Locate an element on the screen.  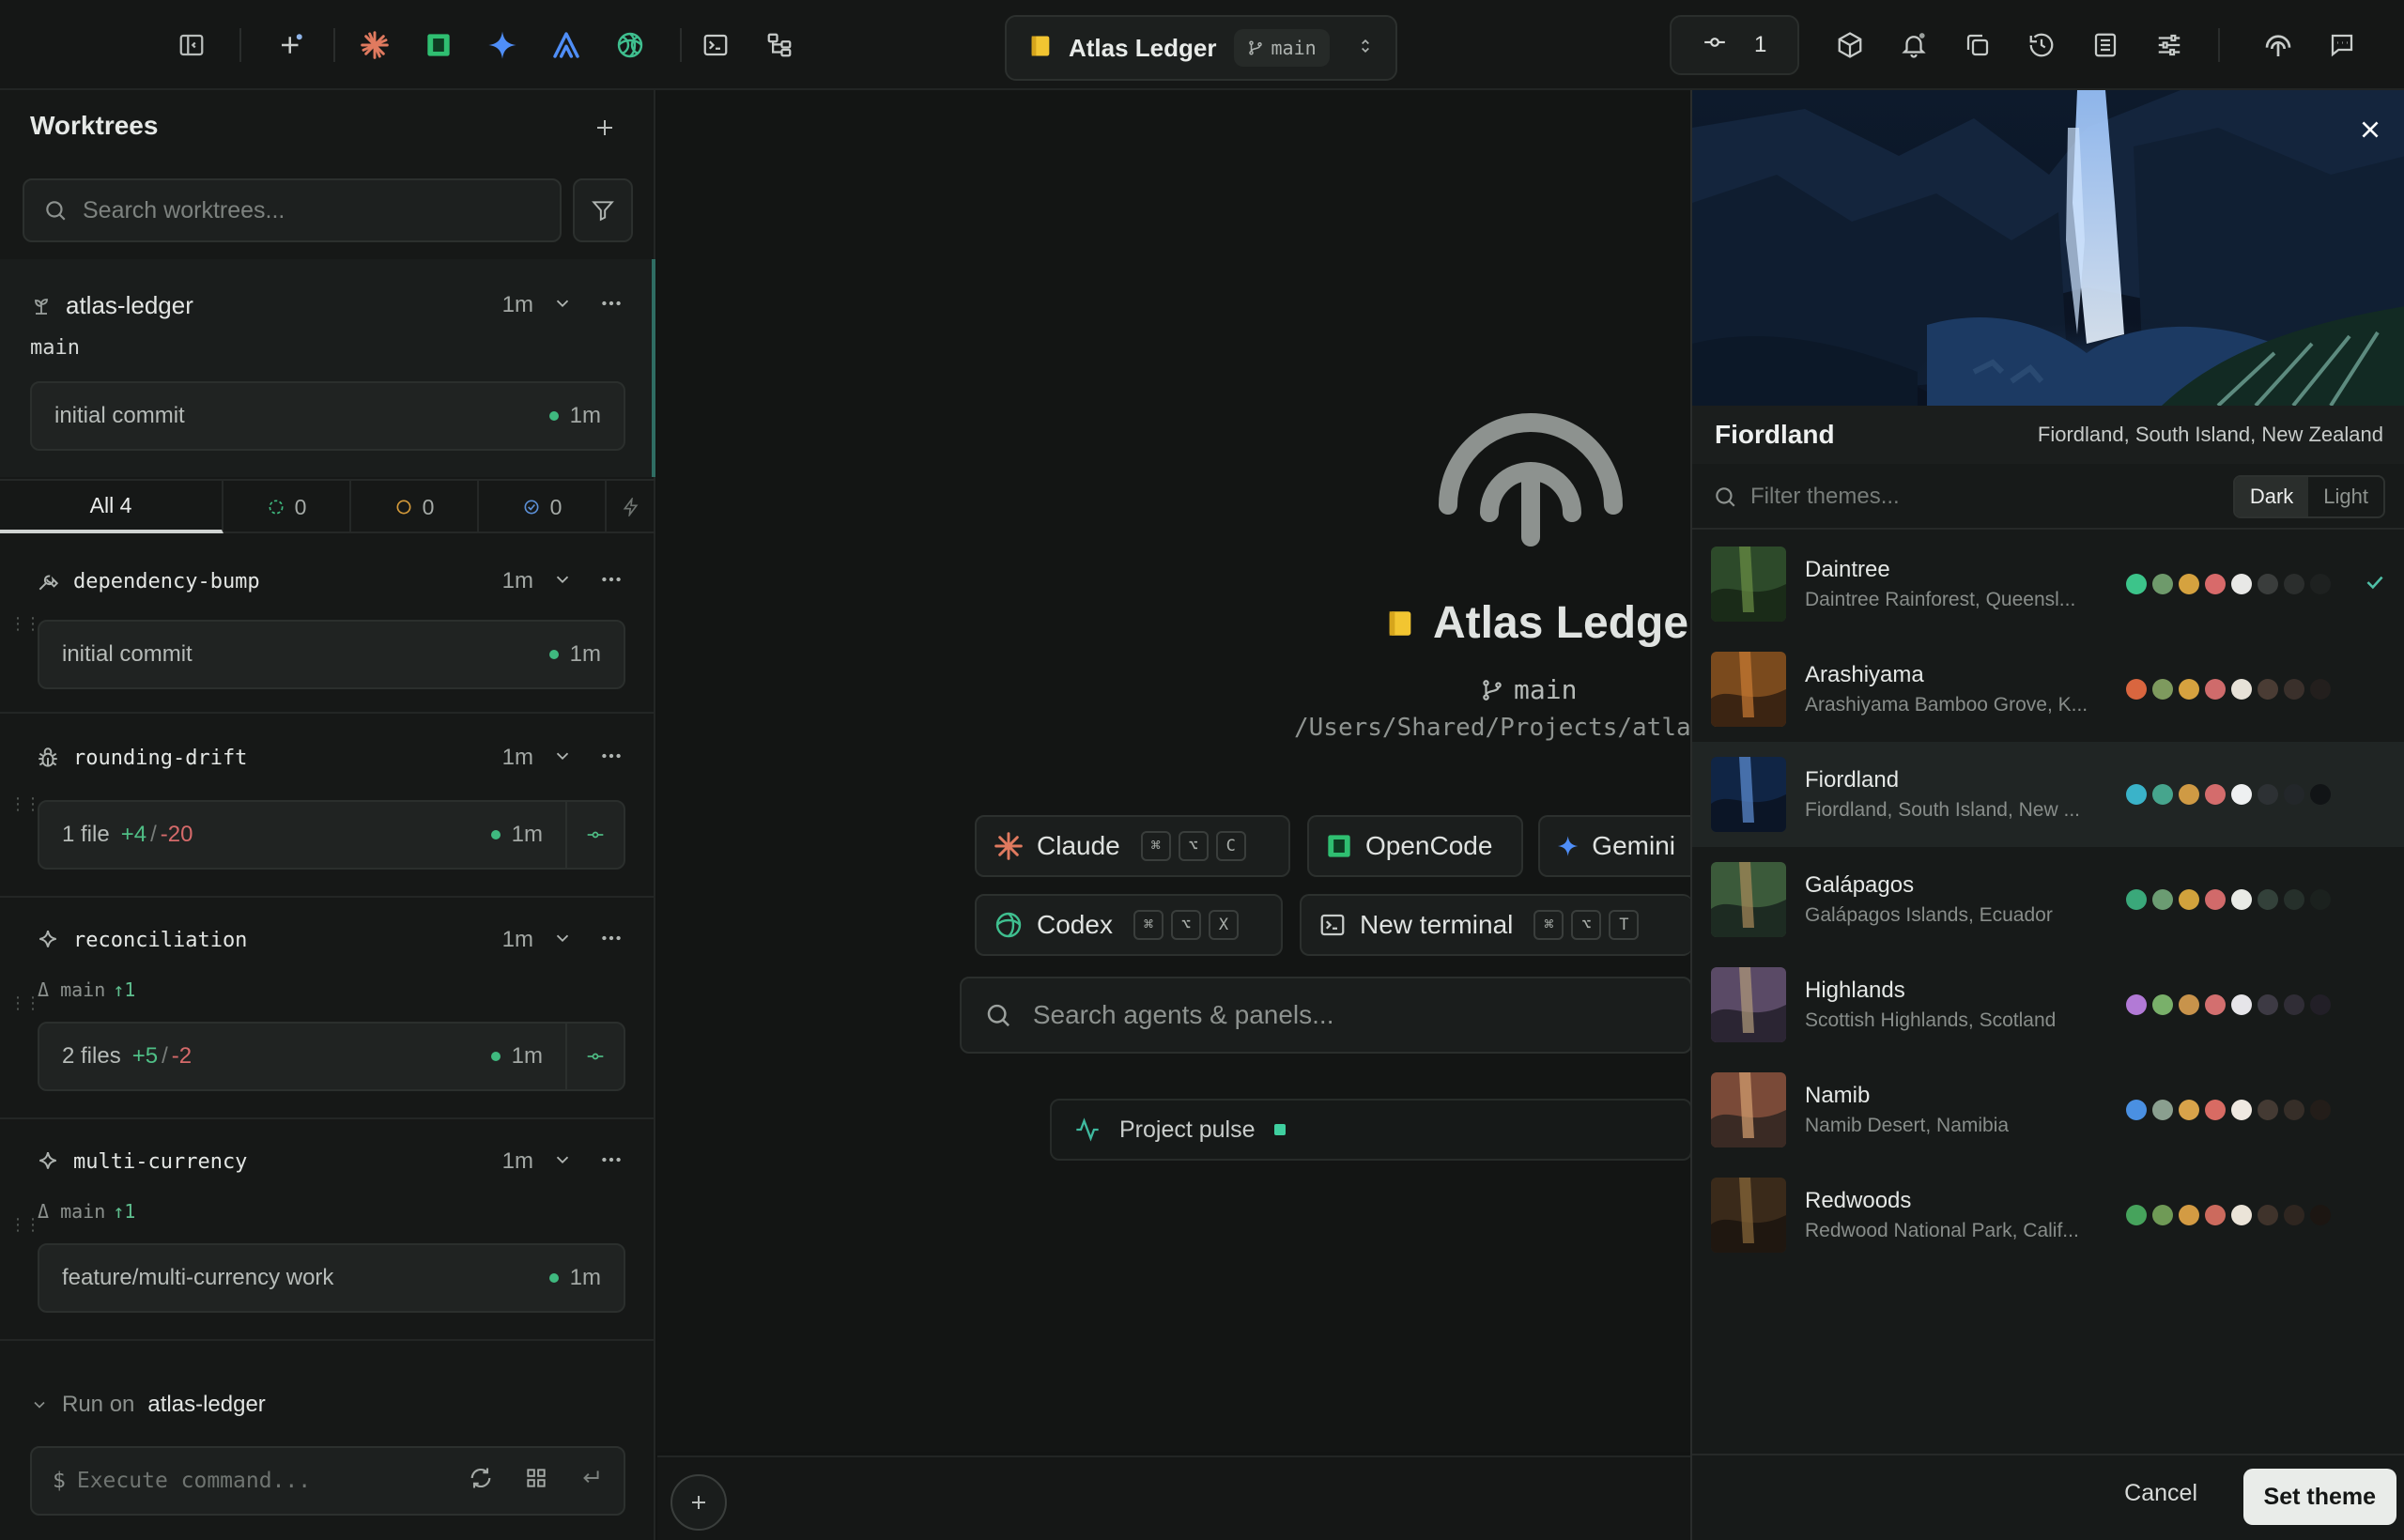
ahead-info: Δ main ↑1 is located at coordinates (86, 1211).